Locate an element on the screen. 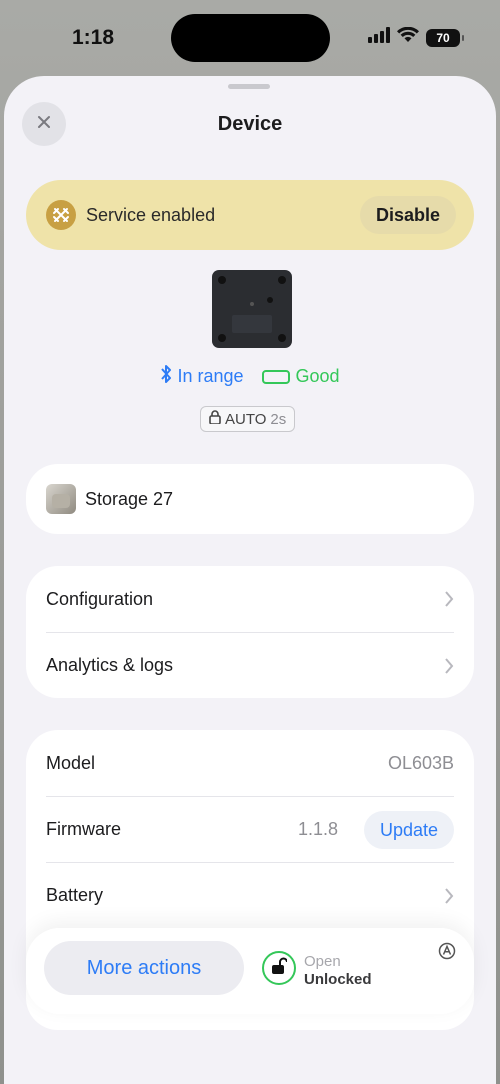 Image resolution: width=500 pixels, height=1084 pixels. page-title: Device is located at coordinates (250, 124).